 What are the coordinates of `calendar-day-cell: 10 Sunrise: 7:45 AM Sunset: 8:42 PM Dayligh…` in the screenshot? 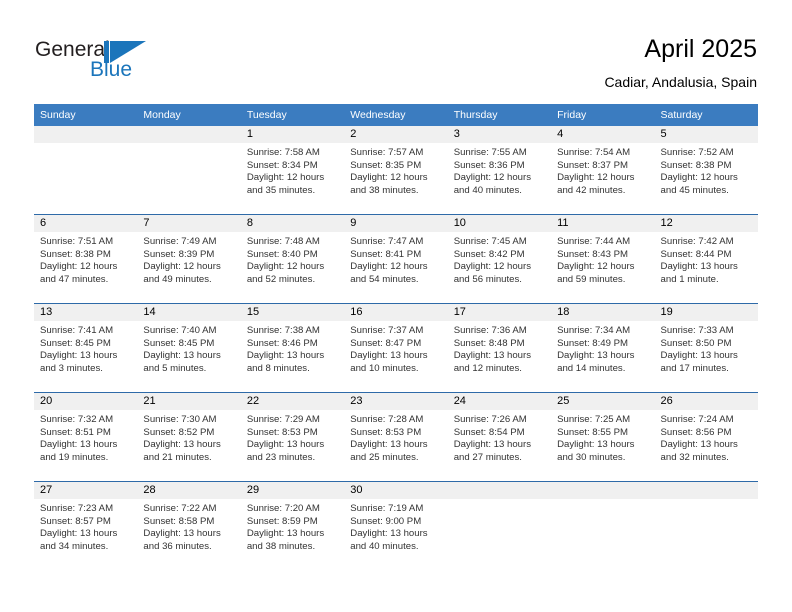 It's located at (499, 259).